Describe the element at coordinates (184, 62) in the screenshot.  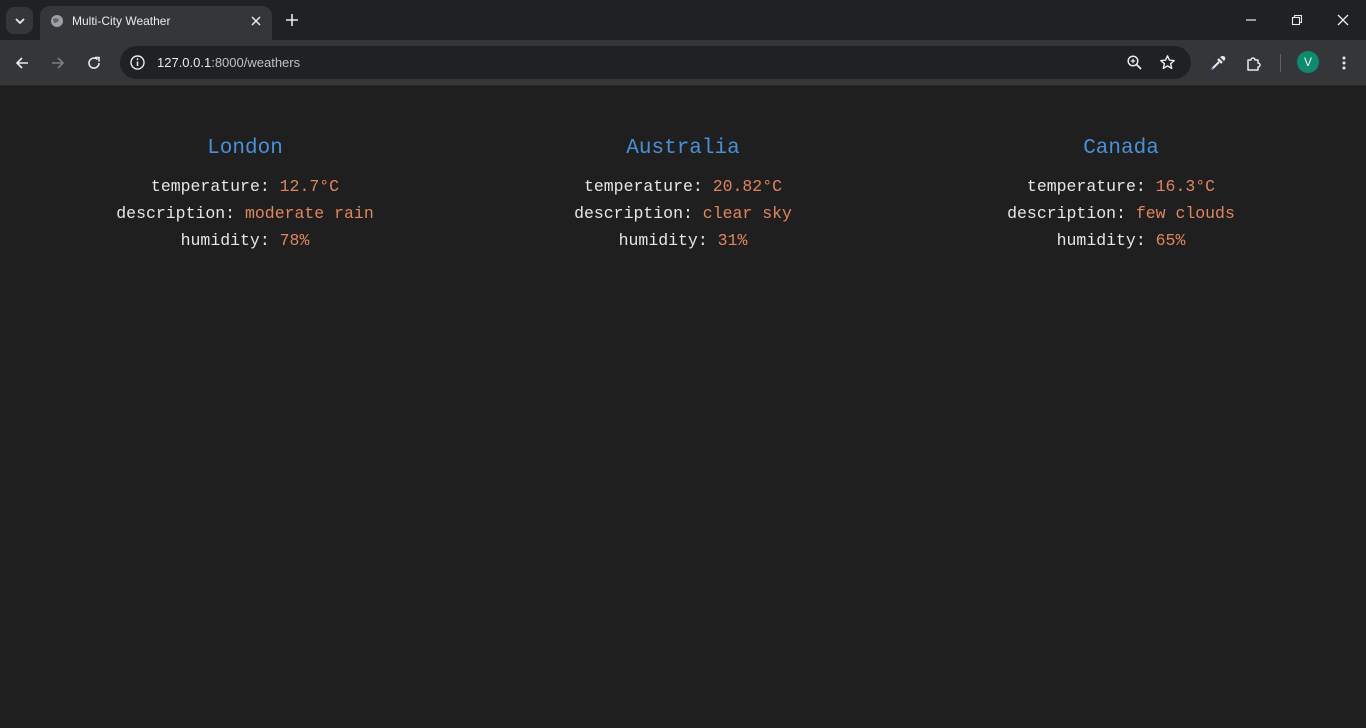
I see `url-host: 127.0.0.1` at that location.